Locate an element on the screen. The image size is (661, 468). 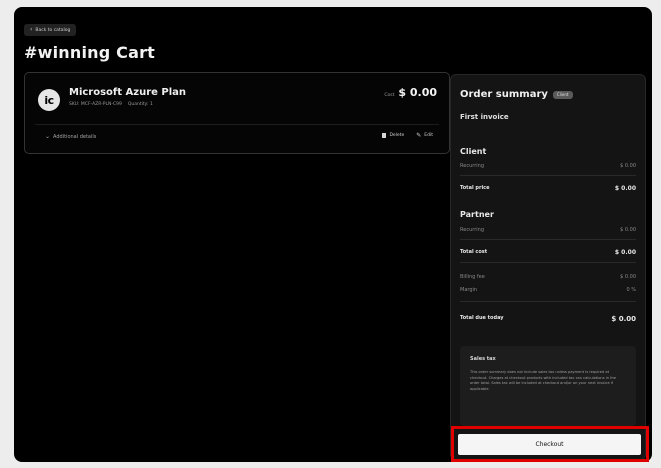
trash-icon is located at coordinates (384, 135).